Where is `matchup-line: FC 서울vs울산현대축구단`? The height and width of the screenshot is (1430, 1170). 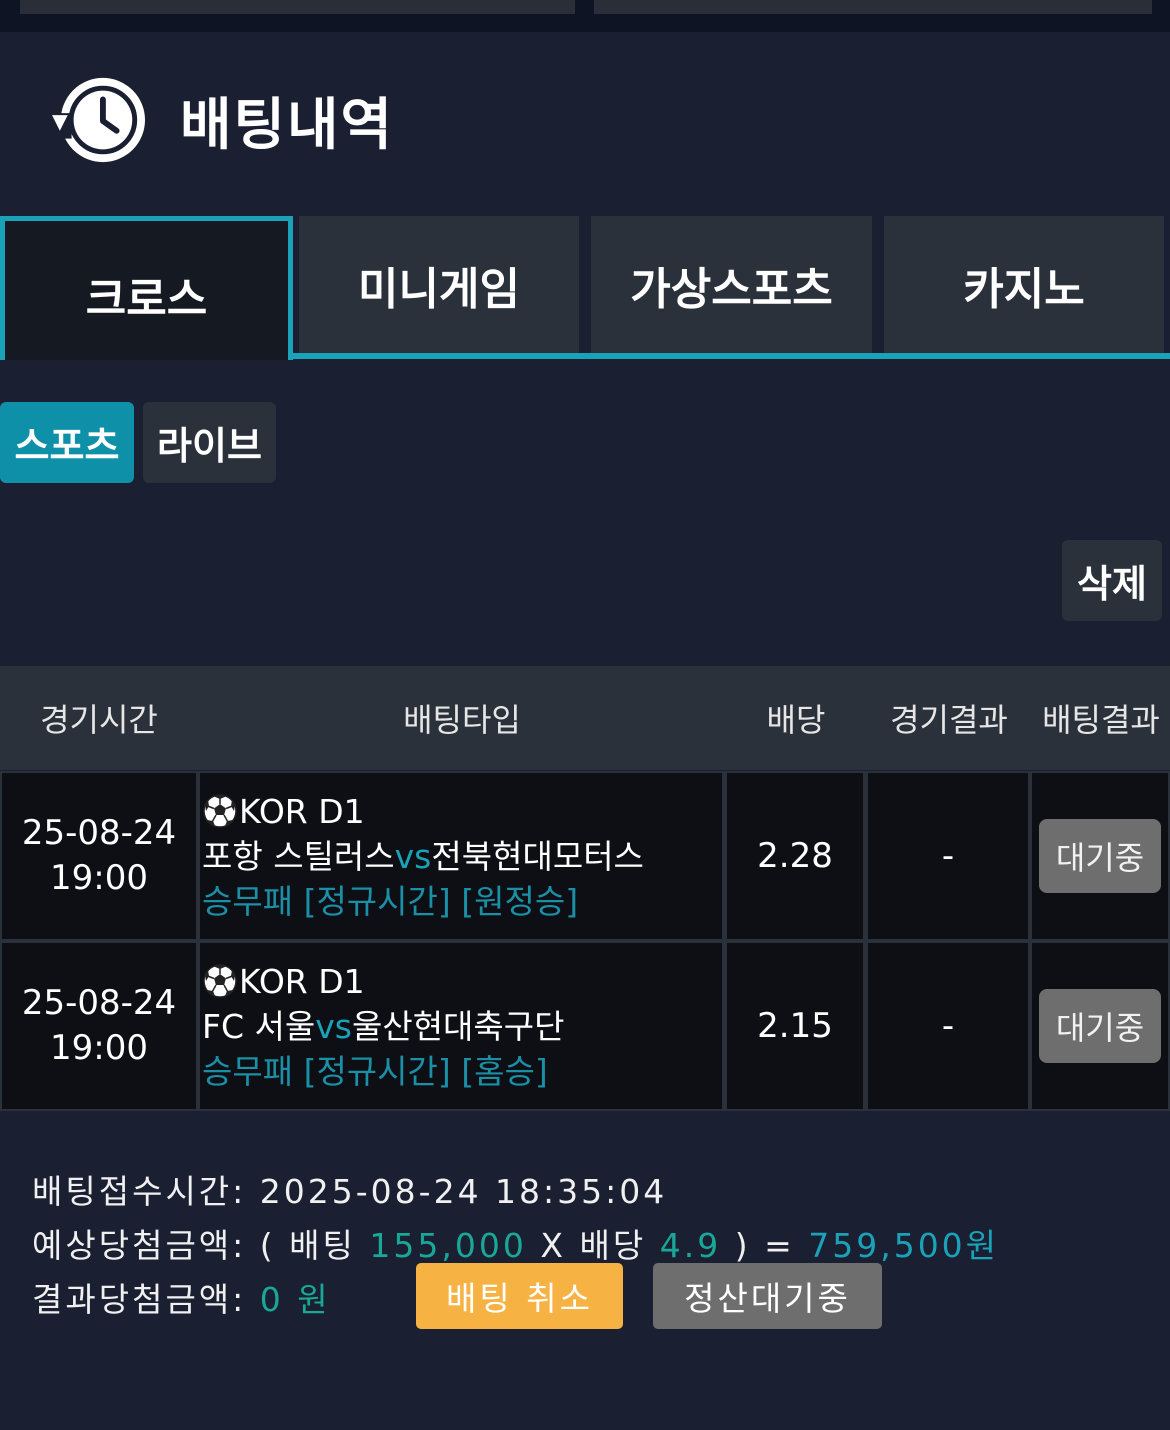 matchup-line: FC 서울vs울산현대축구단 is located at coordinates (383, 1026).